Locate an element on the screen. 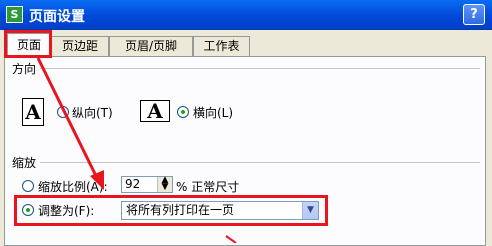  annotation-arrow-line is located at coordinates (68, 119).